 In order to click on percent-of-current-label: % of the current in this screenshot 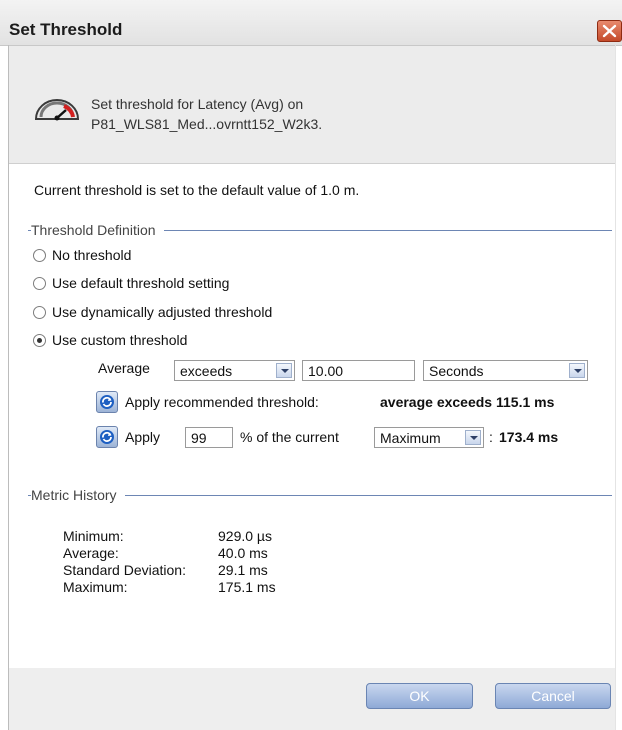, I will do `click(289, 437)`.